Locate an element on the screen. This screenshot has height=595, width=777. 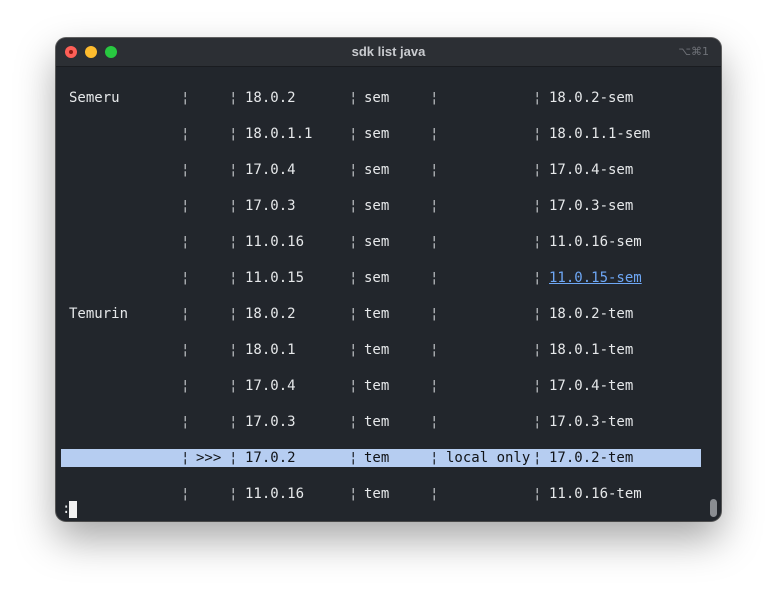
table-row: ¦ ¦ 11.0.15 ¦ sem ¦ ¦ 11.0.15-sem is located at coordinates (378, 278).